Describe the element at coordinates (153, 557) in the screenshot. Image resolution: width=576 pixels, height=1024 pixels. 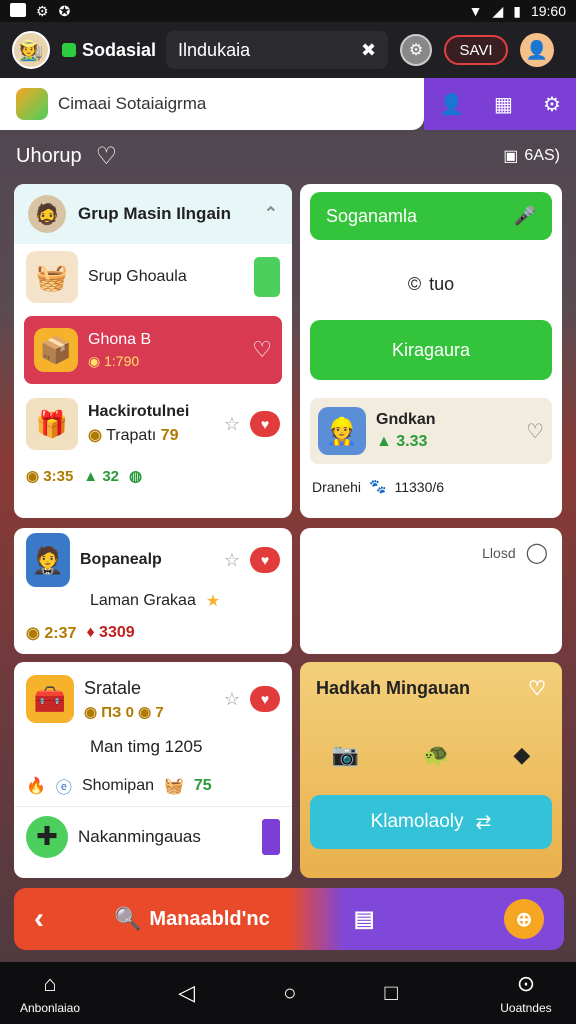
I see `player-header: 🤵 Bopanealp ☆ ♥` at that location.